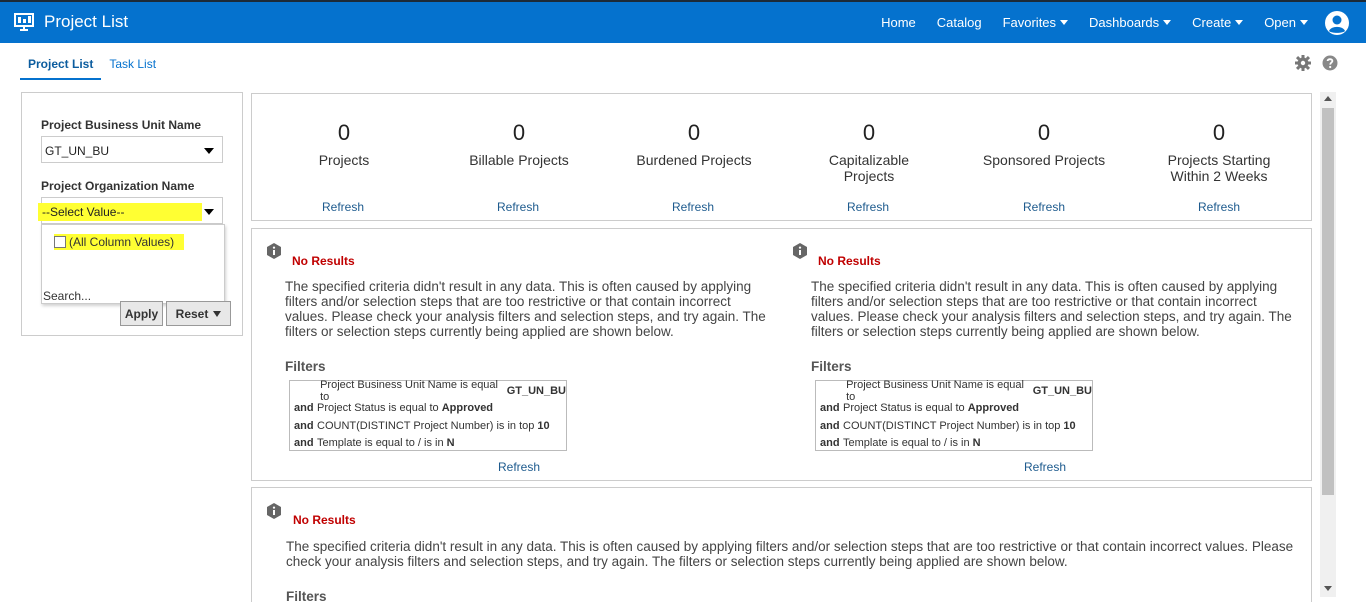 The image size is (1366, 602). Describe the element at coordinates (1130, 22) in the screenshot. I see `nav-dashboards: Dashboards` at that location.